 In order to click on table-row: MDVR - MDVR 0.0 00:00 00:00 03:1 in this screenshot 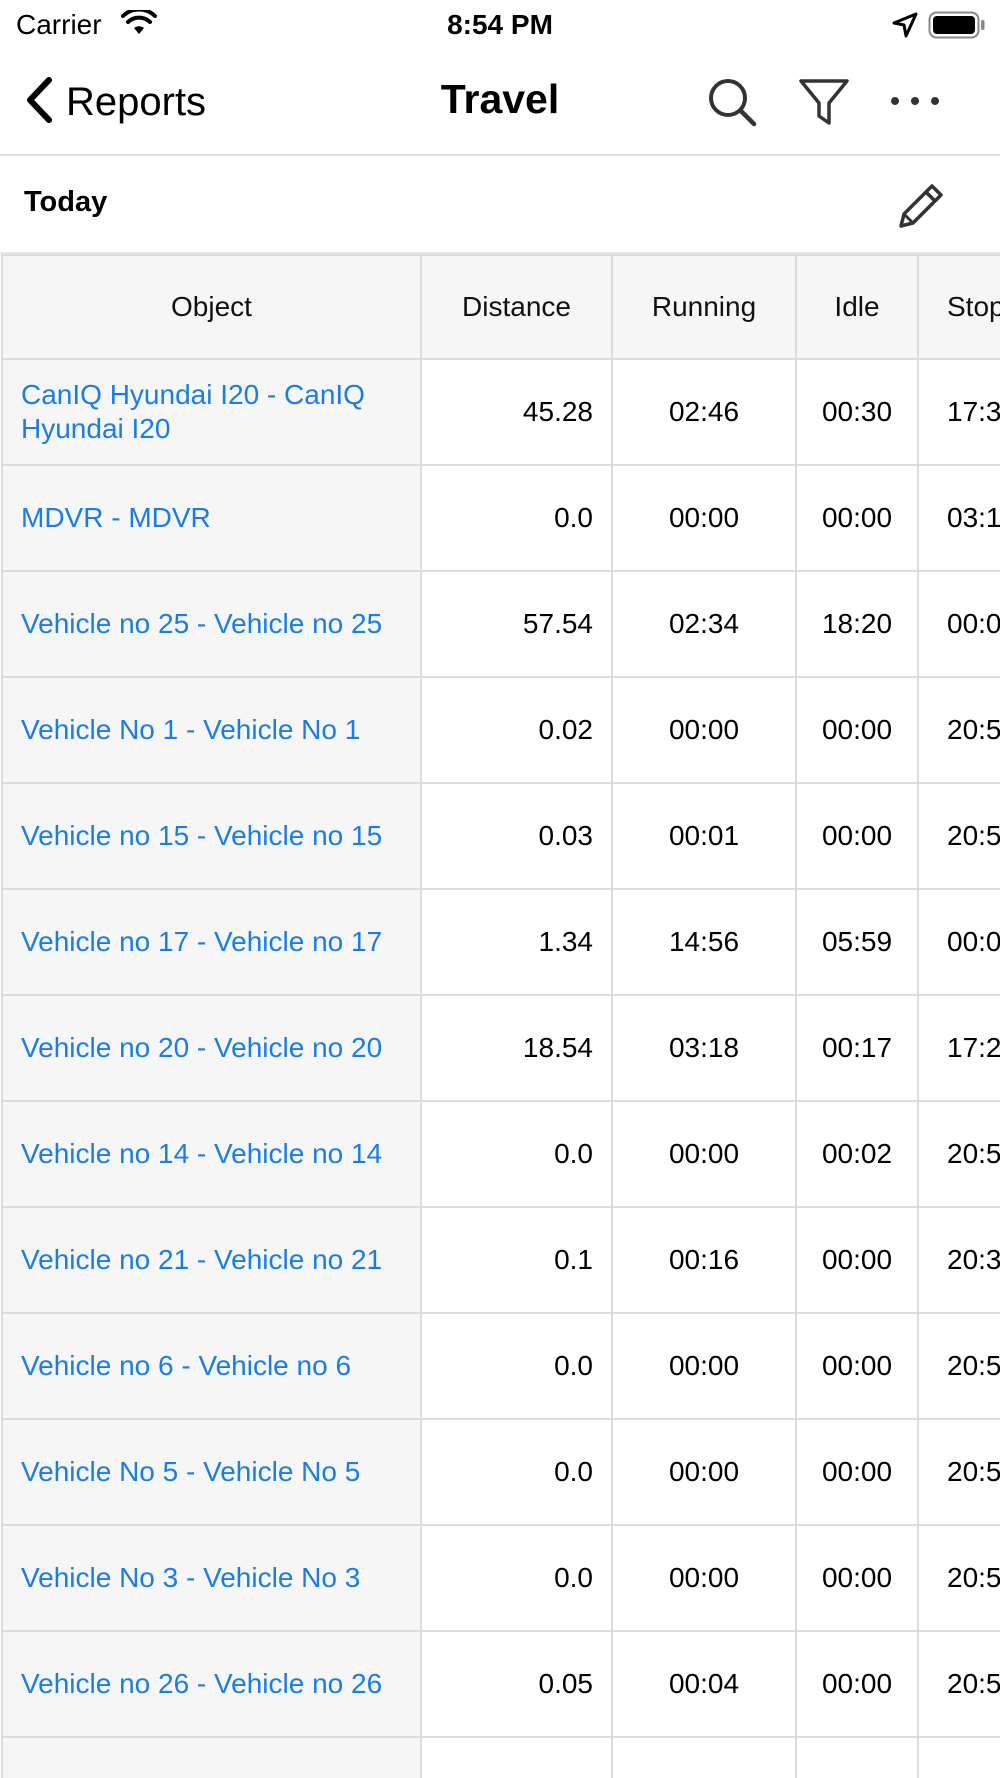, I will do `click(500, 518)`.